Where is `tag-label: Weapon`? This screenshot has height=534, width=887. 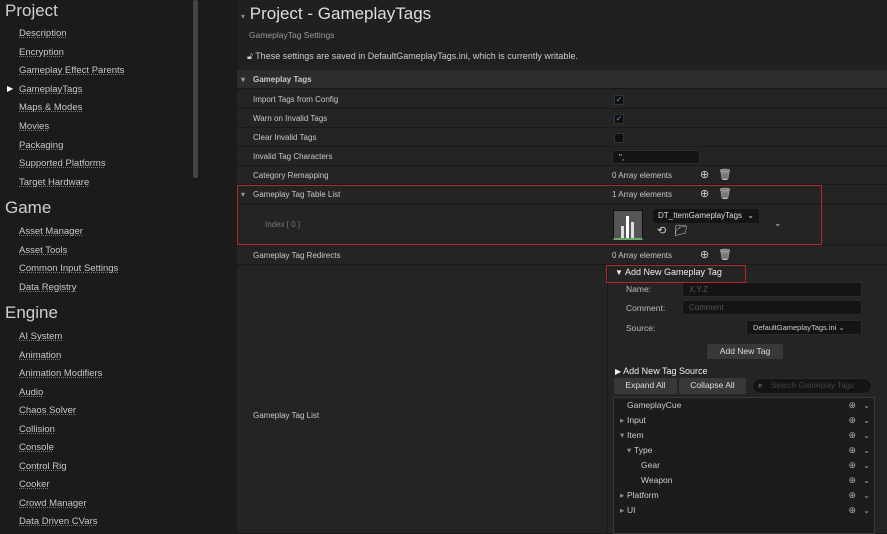
tag-label: Weapon is located at coordinates (657, 480).